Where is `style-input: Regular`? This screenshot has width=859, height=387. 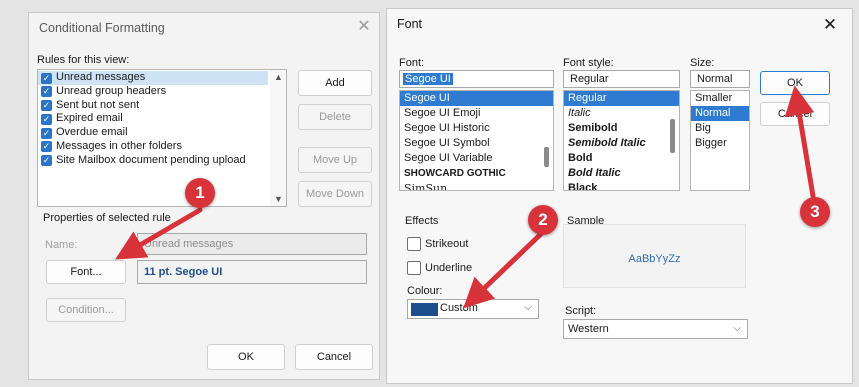 style-input: Regular is located at coordinates (621, 79).